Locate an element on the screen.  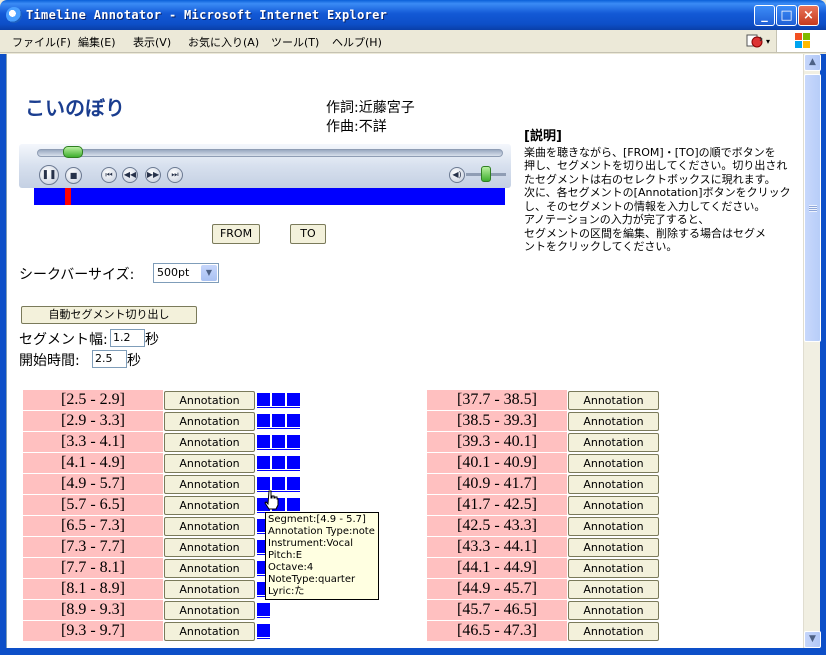
playhead-marker is located at coordinates (68, 196).